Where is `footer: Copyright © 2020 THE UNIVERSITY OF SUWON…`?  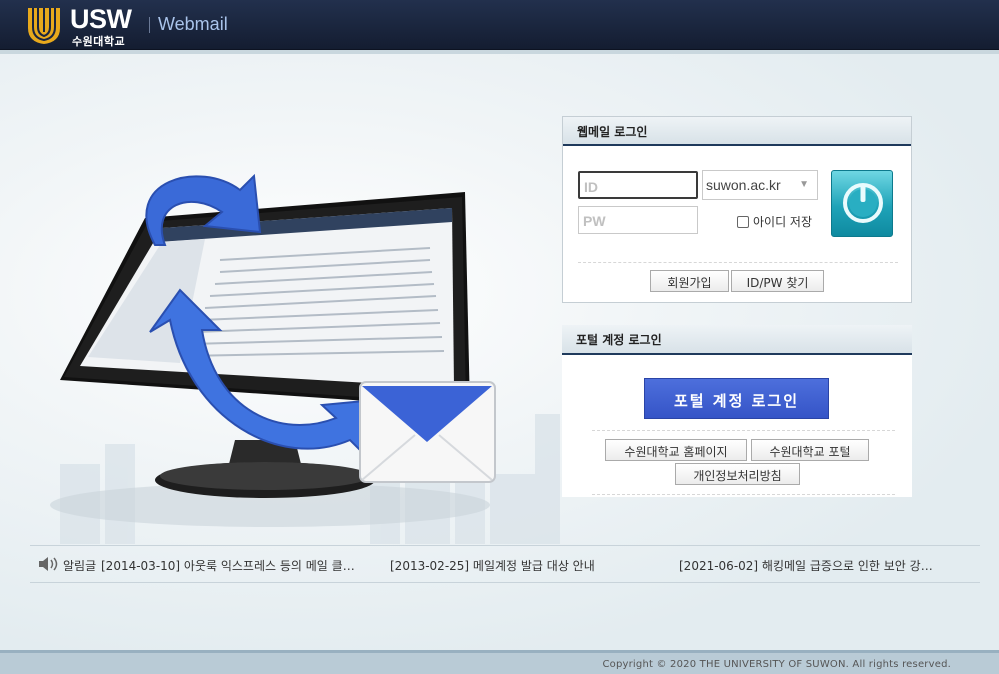 footer: Copyright © 2020 THE UNIVERSITY OF SUWON… is located at coordinates (499, 662).